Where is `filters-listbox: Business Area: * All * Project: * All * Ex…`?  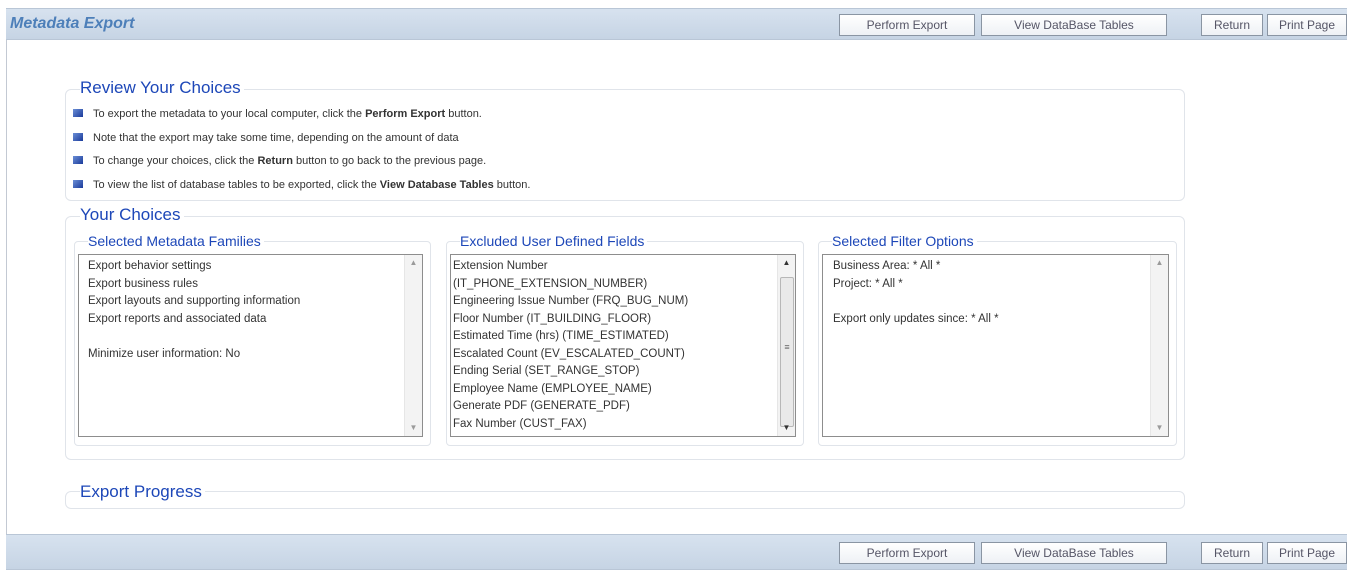 filters-listbox: Business Area: * All * Project: * All * Ex… is located at coordinates (995, 345).